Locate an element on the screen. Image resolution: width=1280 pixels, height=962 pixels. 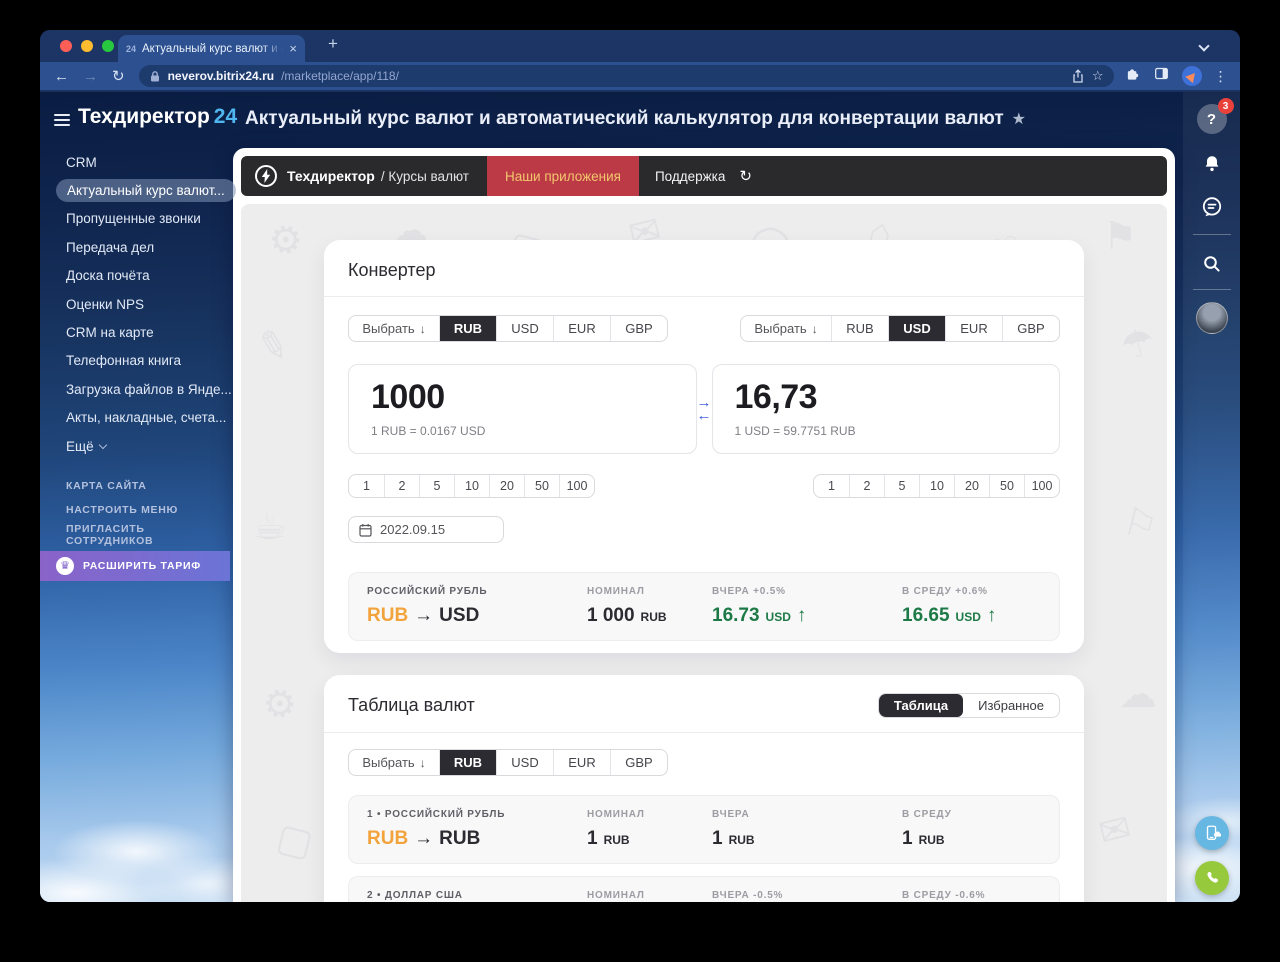
table-currency-tab-eur: EUR is located at coordinates (581, 762).